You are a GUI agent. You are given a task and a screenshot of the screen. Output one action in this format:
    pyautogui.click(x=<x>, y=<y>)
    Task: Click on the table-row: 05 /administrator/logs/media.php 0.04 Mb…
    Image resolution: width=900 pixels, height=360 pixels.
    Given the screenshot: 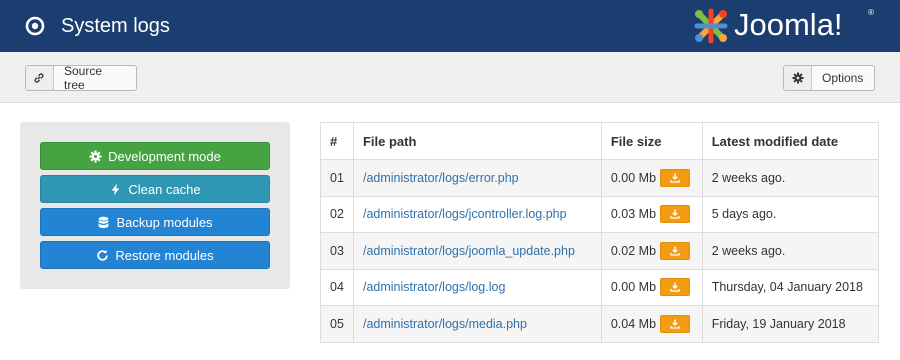 What is the action you would take?
    pyautogui.click(x=600, y=324)
    